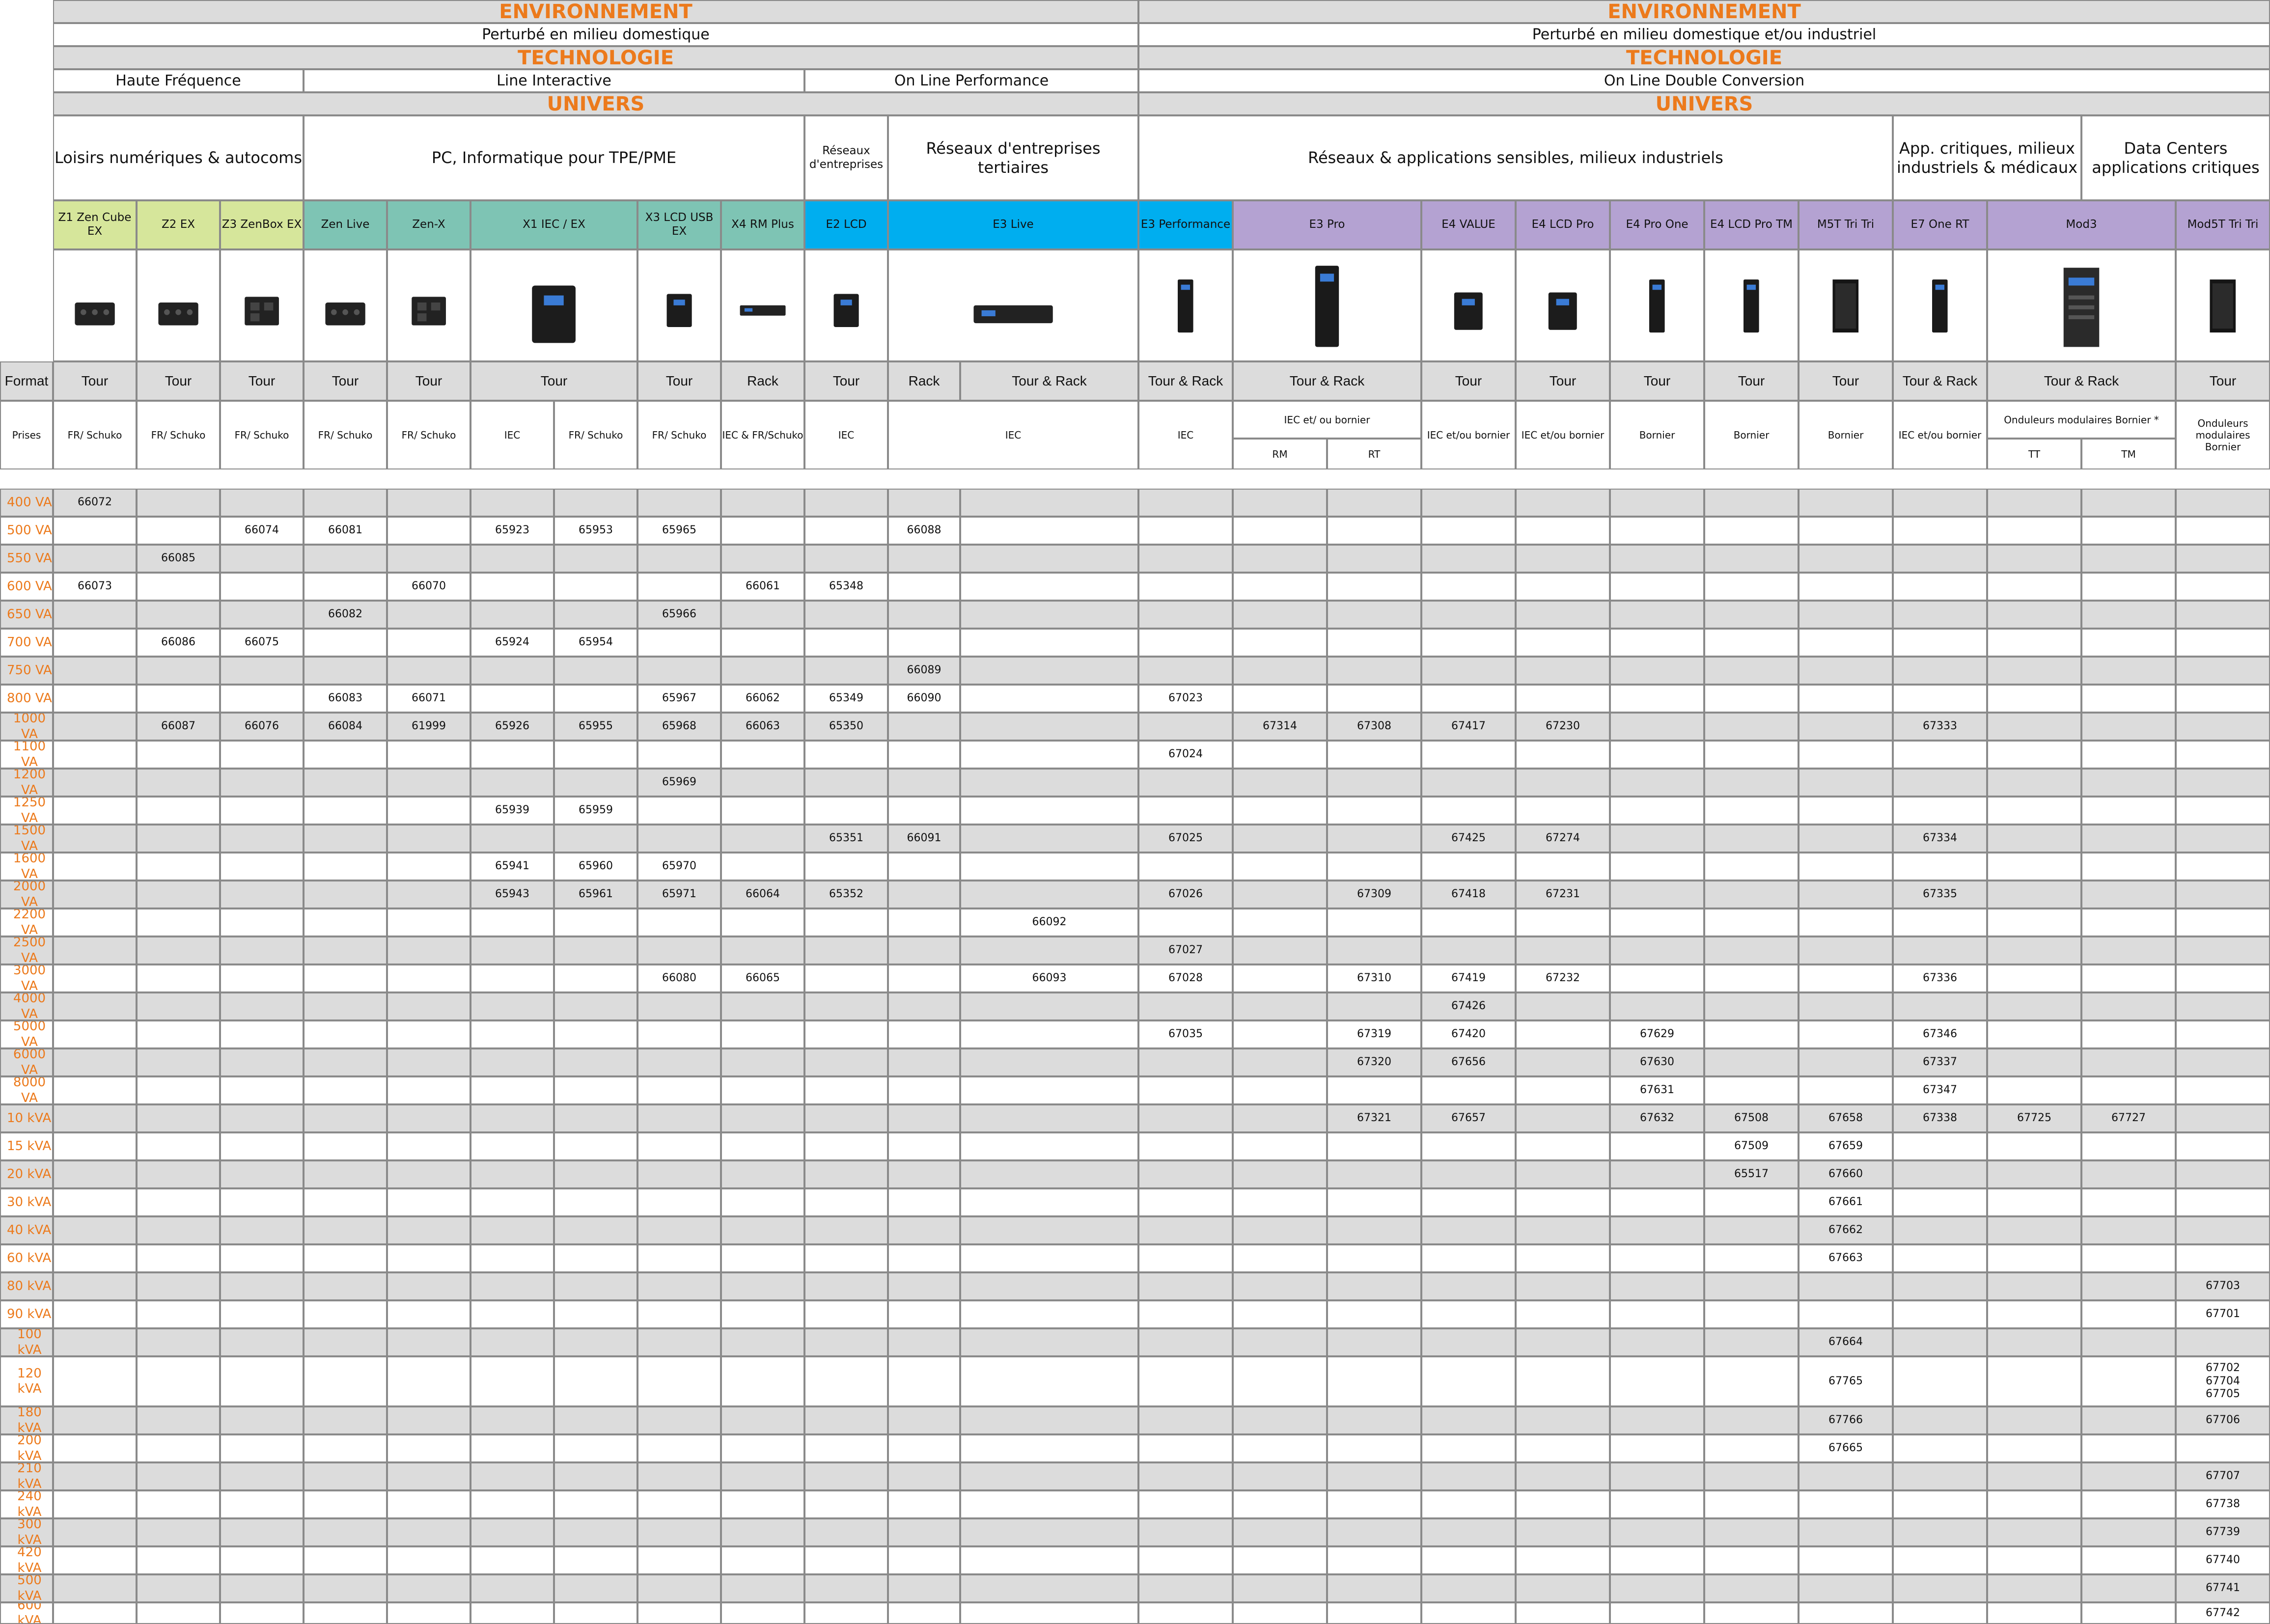 This screenshot has height=1624, width=2270. What do you see at coordinates (179, 157) in the screenshot?
I see `univers-loisirs: Loisirs numériques & autocoms` at bounding box center [179, 157].